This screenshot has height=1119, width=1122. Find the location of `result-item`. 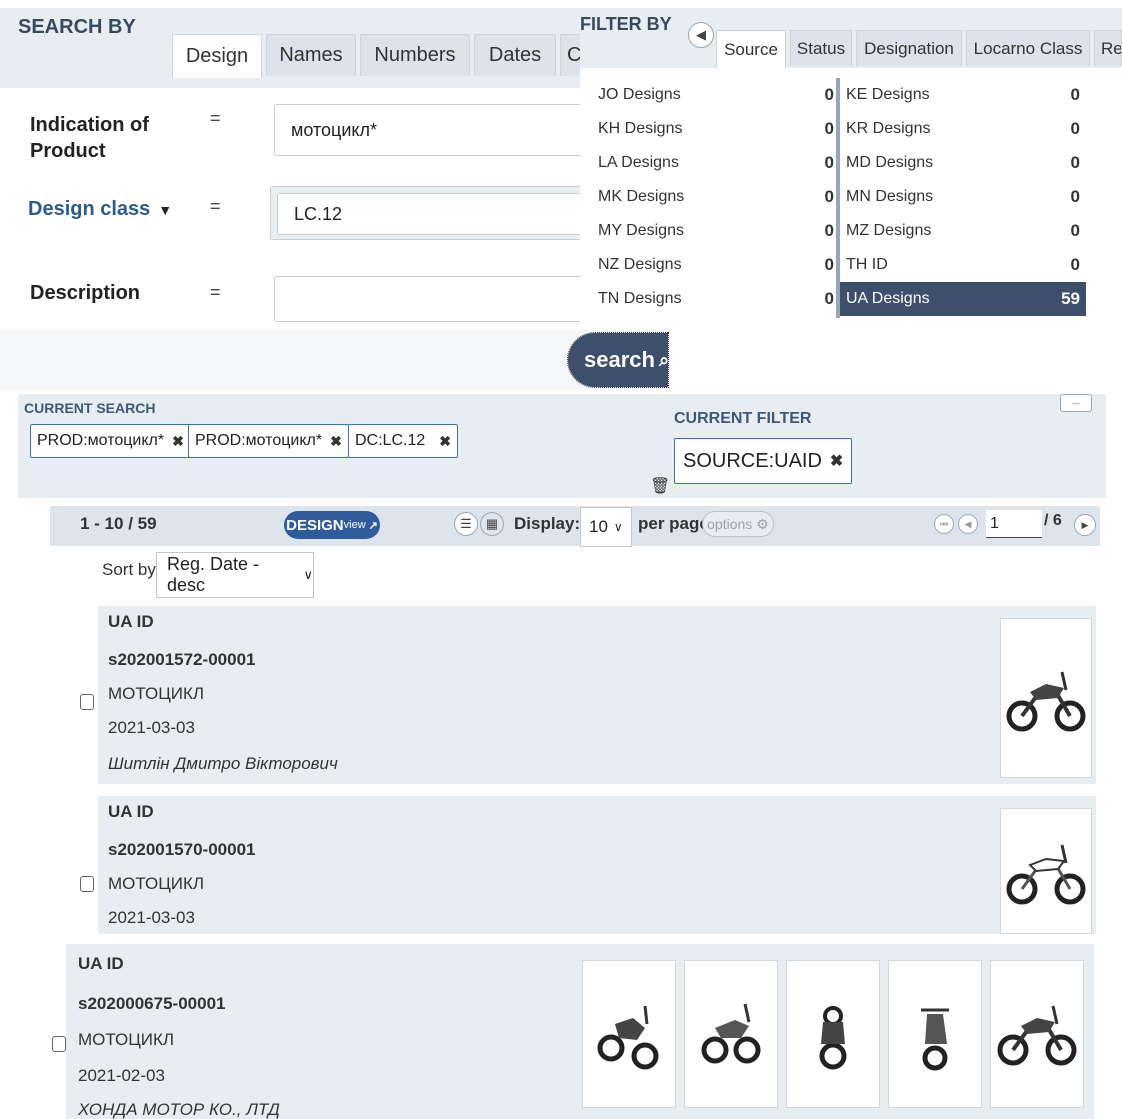

result-item is located at coordinates (597, 865).